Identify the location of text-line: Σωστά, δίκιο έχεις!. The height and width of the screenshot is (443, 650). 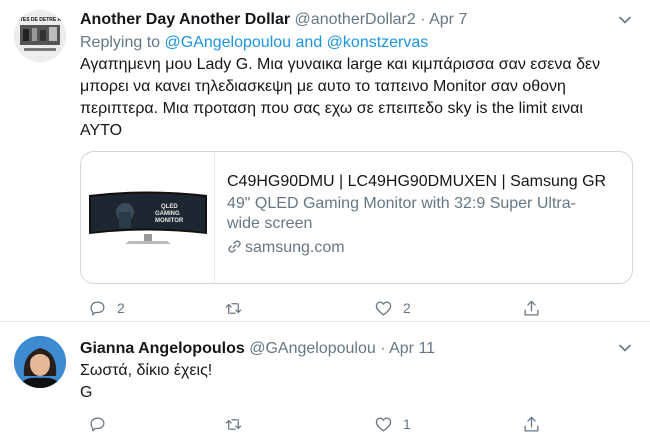
(146, 370).